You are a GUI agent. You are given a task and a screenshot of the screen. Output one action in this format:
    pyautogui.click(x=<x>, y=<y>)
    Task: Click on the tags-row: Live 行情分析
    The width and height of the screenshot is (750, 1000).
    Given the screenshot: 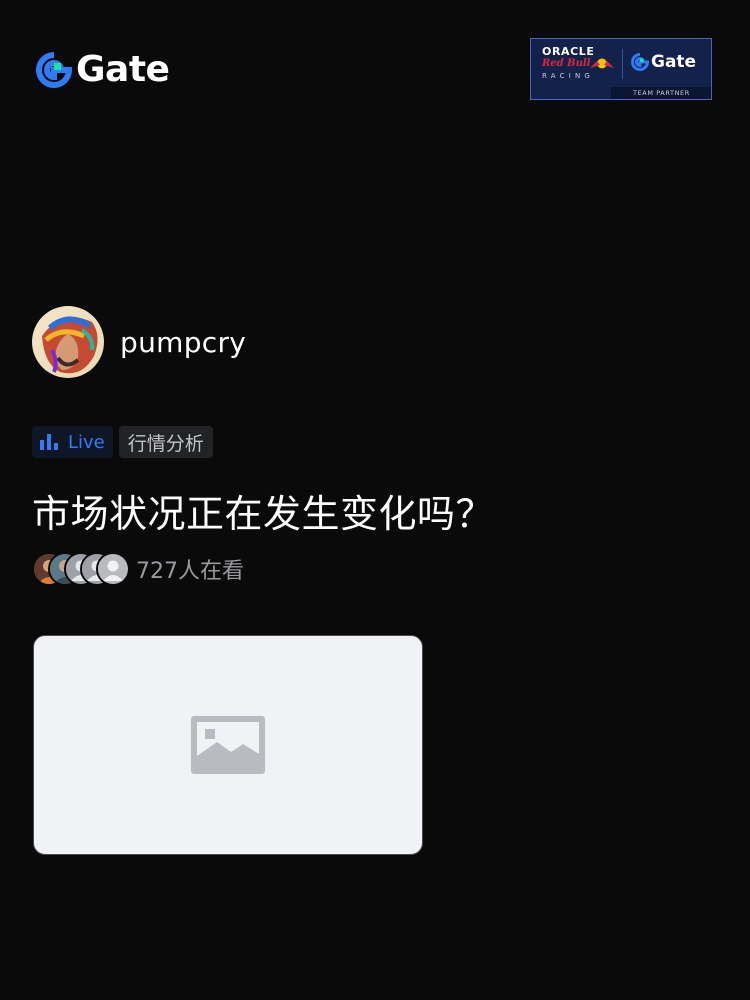 What is the action you would take?
    pyautogui.click(x=122, y=442)
    